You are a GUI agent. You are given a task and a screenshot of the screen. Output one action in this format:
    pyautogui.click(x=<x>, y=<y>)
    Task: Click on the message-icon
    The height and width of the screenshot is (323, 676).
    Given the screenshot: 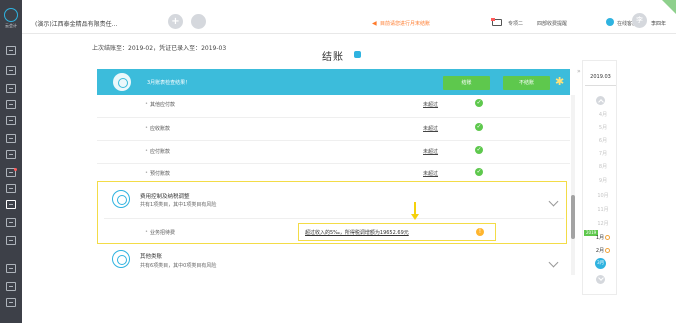 What is the action you would take?
    pyautogui.click(x=496, y=22)
    